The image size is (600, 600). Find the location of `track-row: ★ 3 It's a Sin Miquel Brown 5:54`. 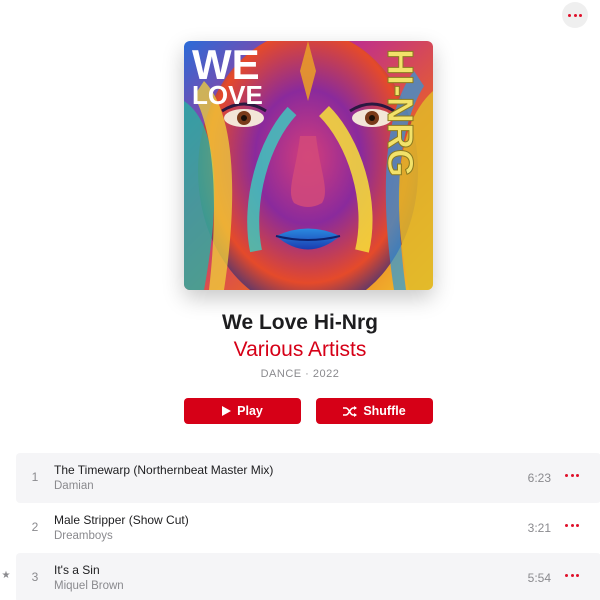

track-row: ★ 3 It's a Sin Miquel Brown 5:54 is located at coordinates (301, 576).